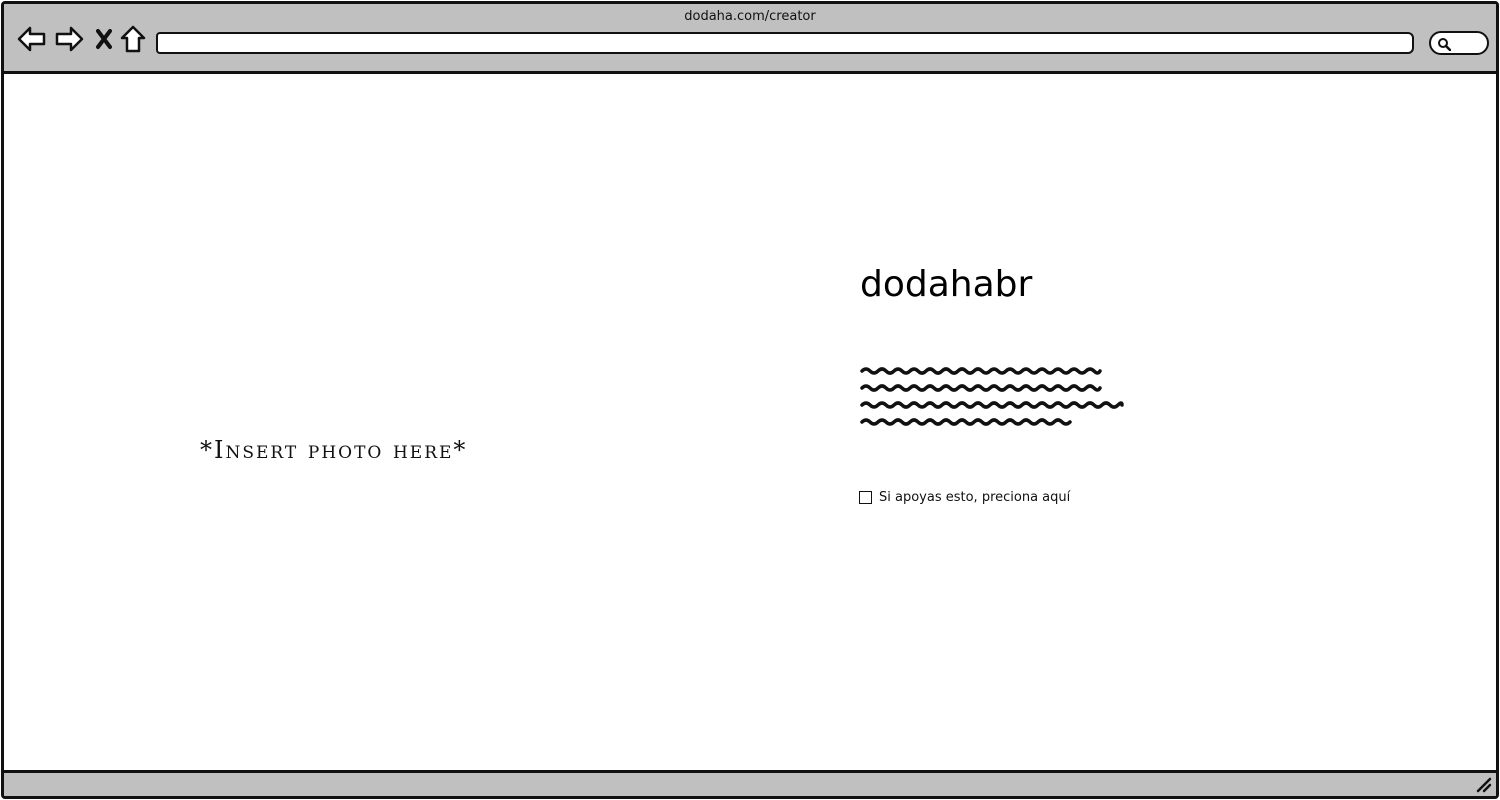  I want to click on home-button, so click(133, 39).